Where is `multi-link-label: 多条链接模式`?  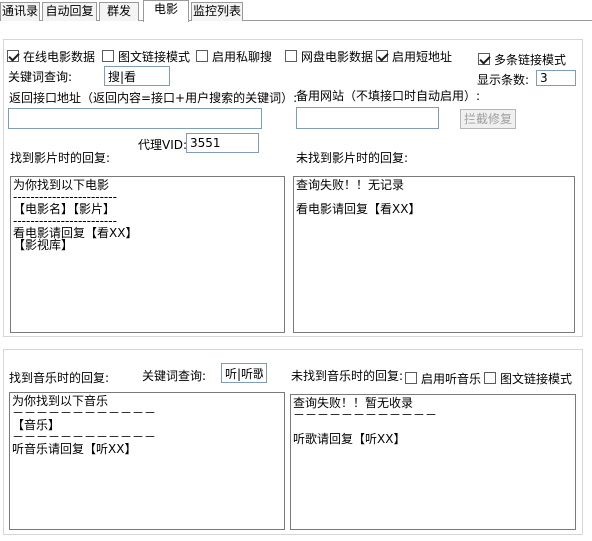
multi-link-label: 多条链接模式 is located at coordinates (530, 59).